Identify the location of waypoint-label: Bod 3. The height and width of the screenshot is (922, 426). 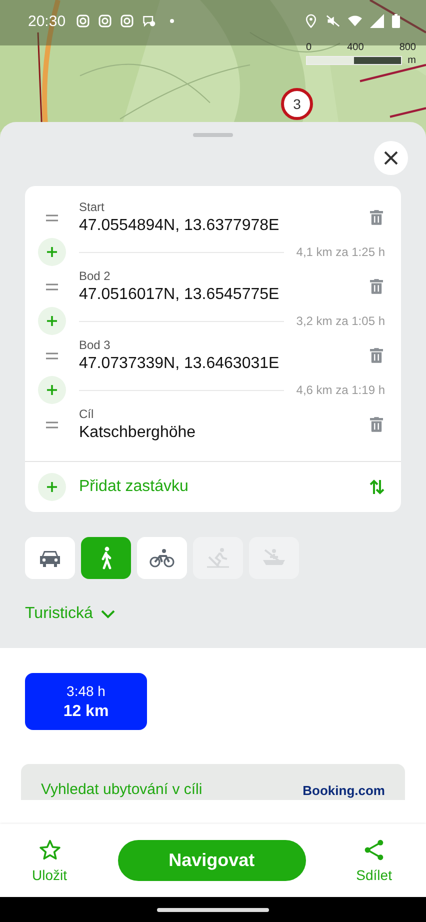
(95, 345).